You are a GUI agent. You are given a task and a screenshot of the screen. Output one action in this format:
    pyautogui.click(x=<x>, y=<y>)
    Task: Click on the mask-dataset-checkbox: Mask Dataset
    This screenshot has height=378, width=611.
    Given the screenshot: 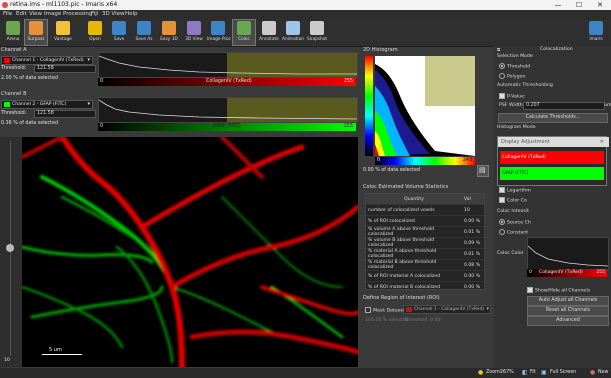 What is the action you would take?
    pyautogui.click(x=385, y=310)
    